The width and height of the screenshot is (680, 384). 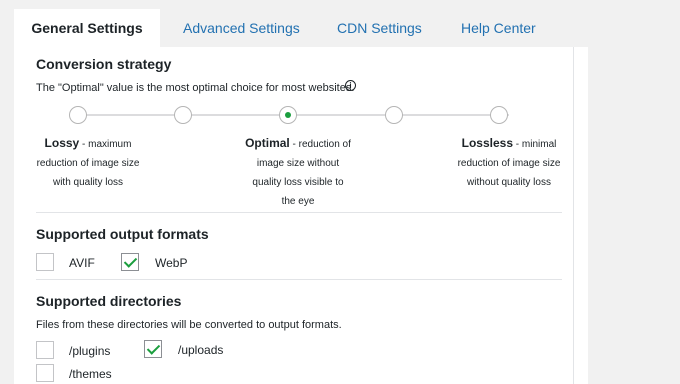 I want to click on themes-checkbox, so click(x=45, y=373).